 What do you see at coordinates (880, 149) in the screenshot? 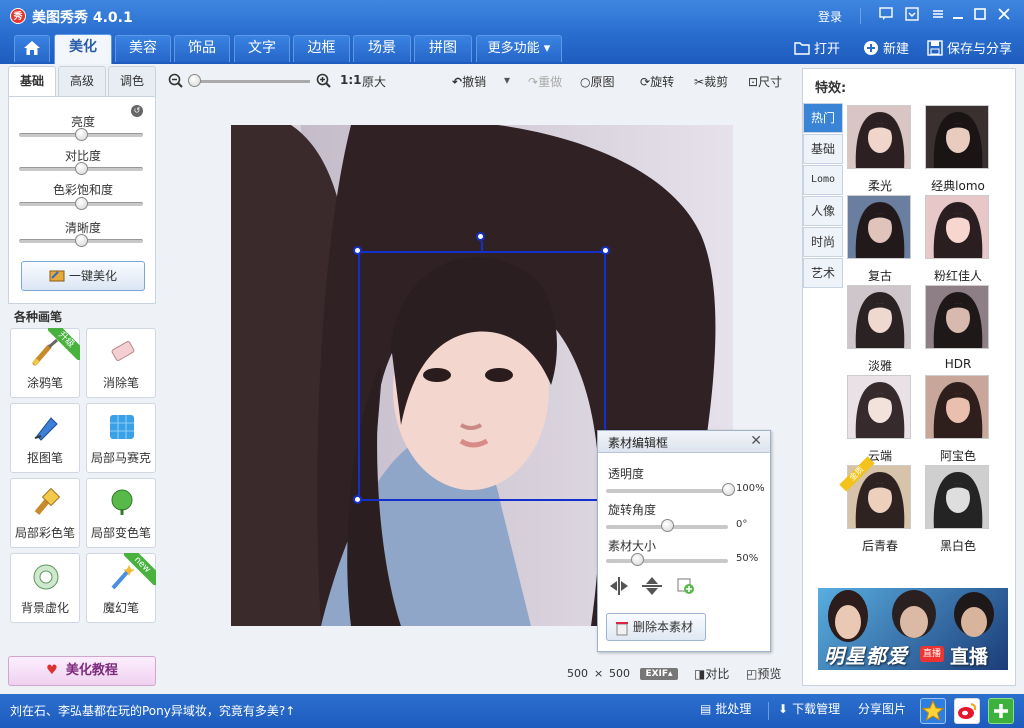
I see `fx-soft-light: 柔光` at bounding box center [880, 149].